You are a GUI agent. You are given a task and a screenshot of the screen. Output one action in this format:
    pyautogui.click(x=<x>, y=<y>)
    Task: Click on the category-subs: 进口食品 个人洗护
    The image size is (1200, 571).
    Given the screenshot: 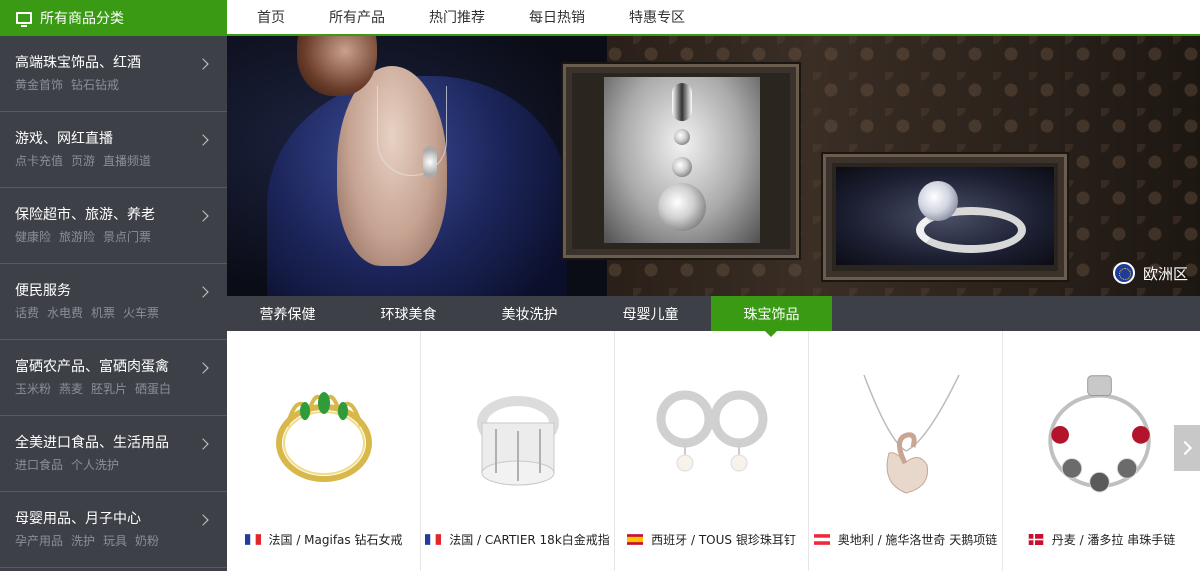 What is the action you would take?
    pyautogui.click(x=113, y=465)
    